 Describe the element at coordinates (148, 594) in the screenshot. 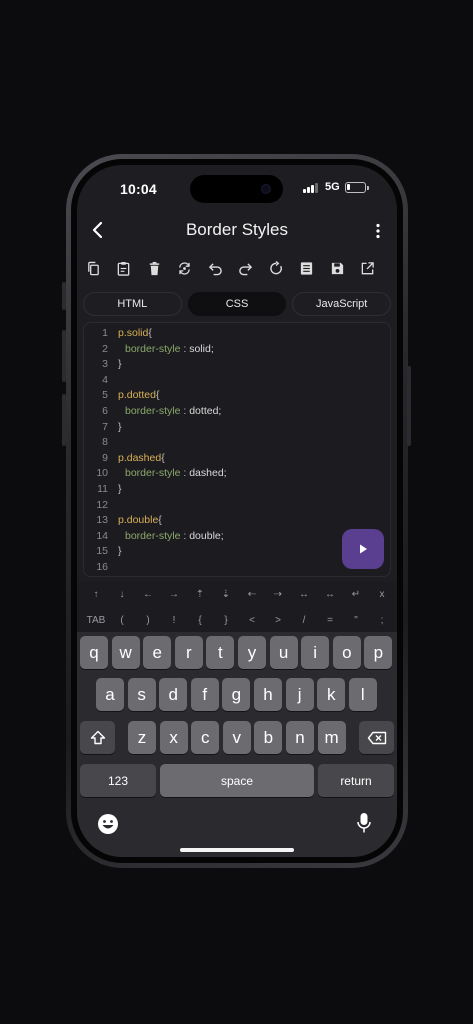

I see `symbol-key-arrow-left: ←` at that location.